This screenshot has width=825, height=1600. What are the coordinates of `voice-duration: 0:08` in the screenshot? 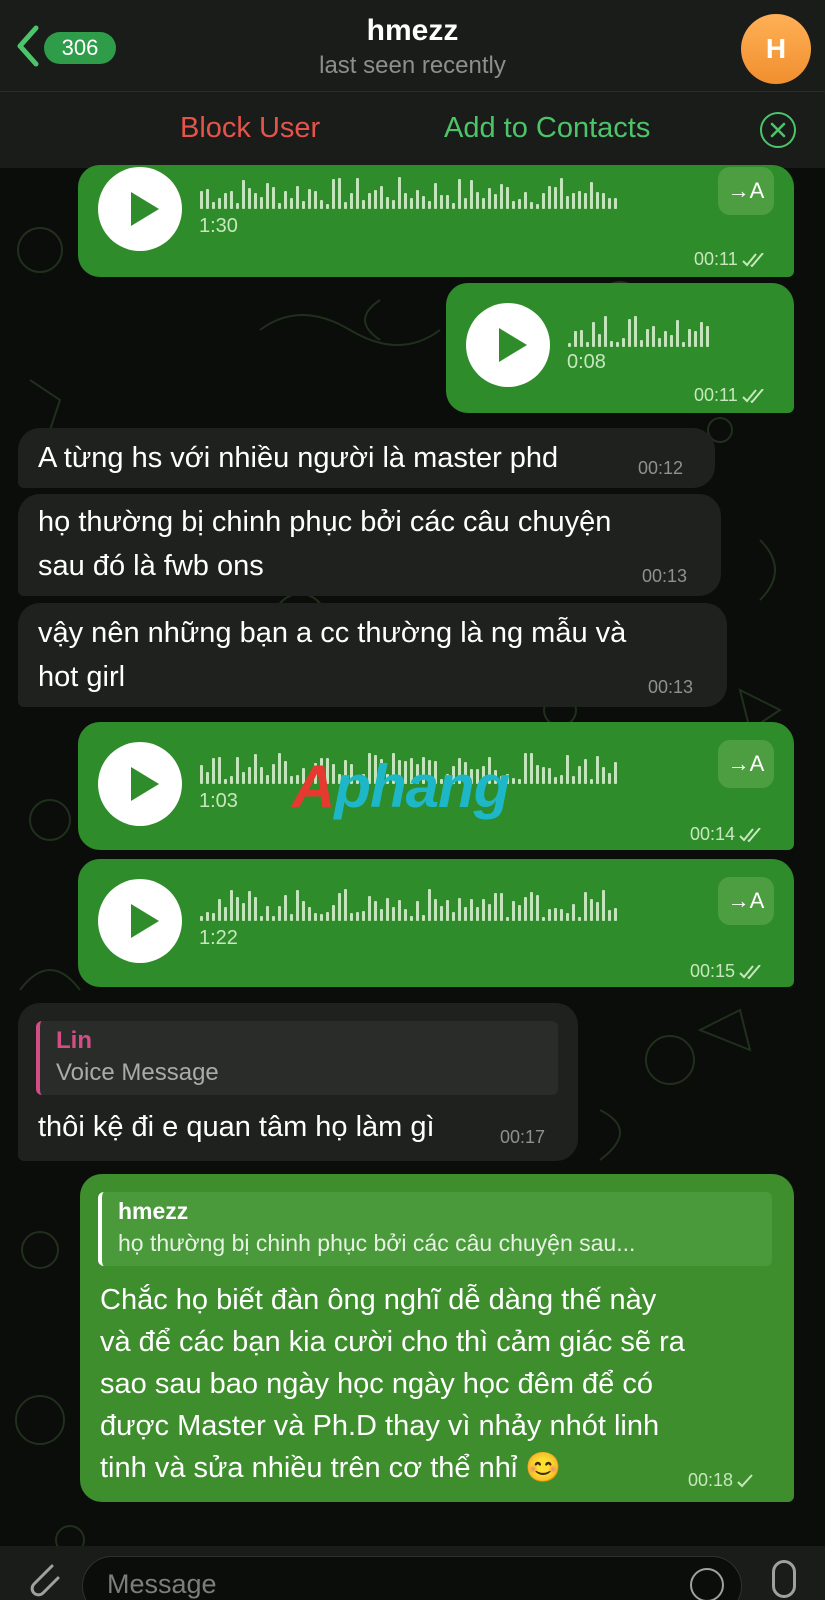 It's located at (586, 362).